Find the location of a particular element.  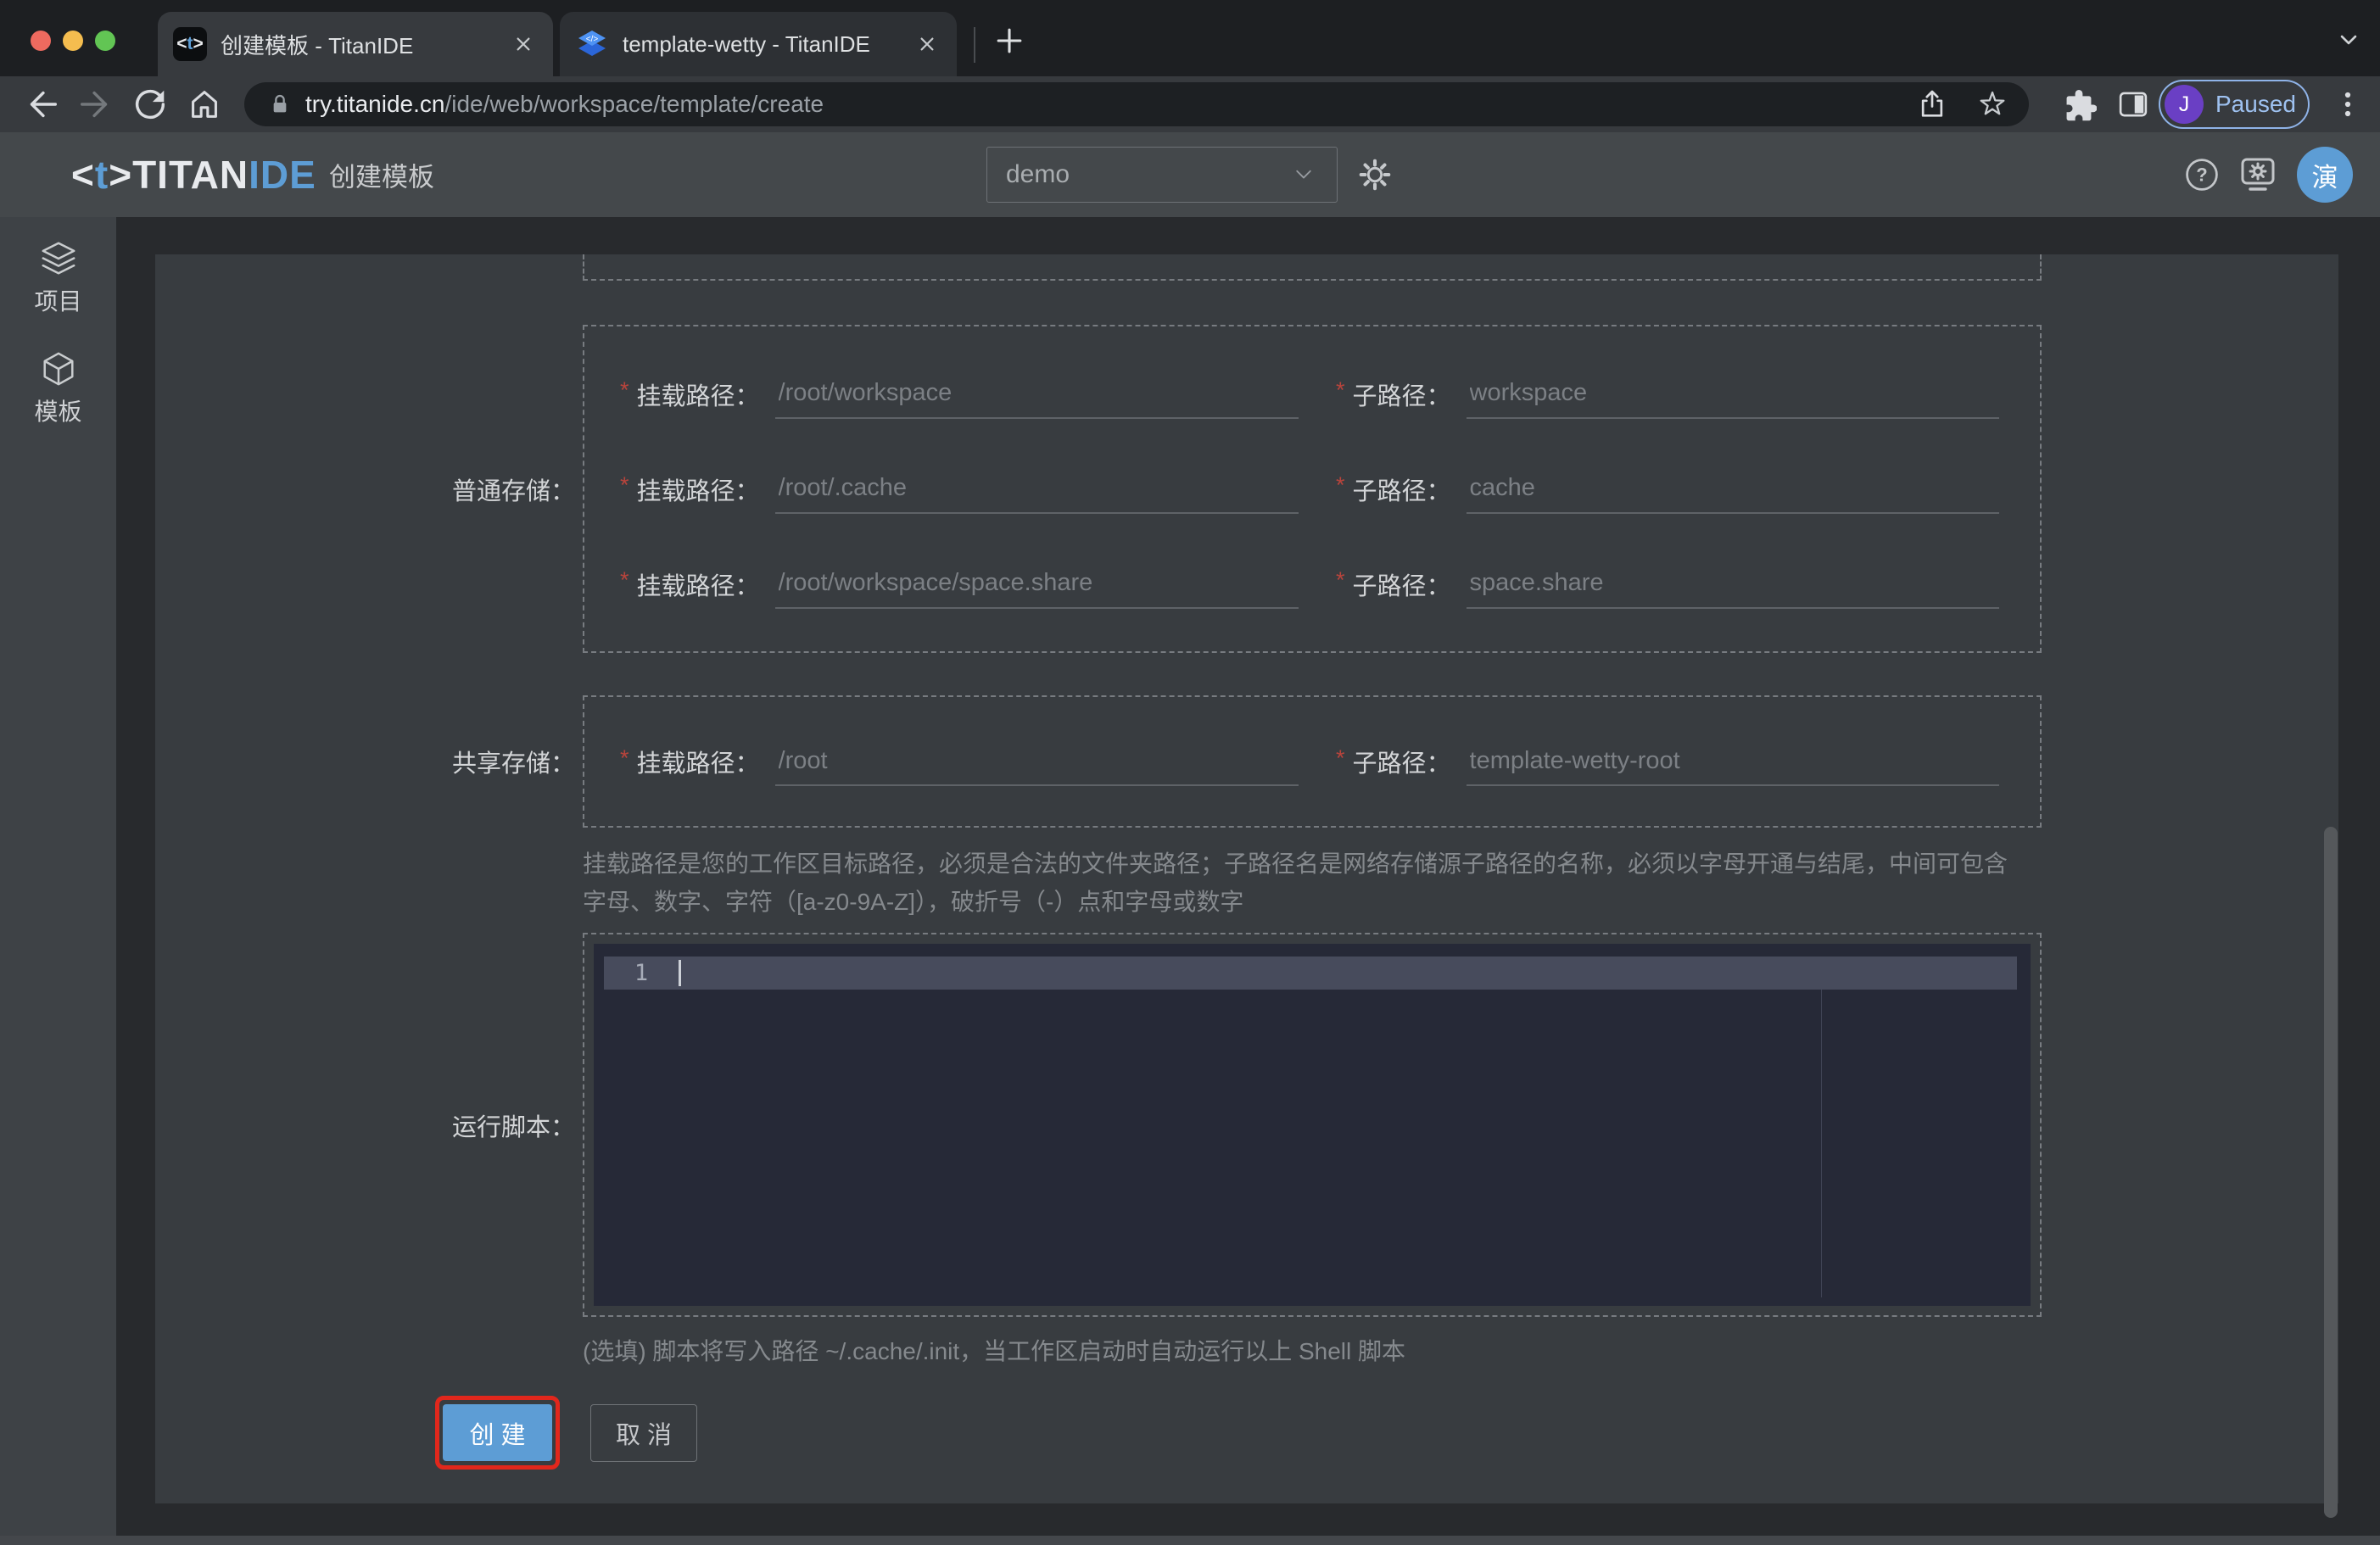

create-button: 创 建 is located at coordinates (497, 1432).